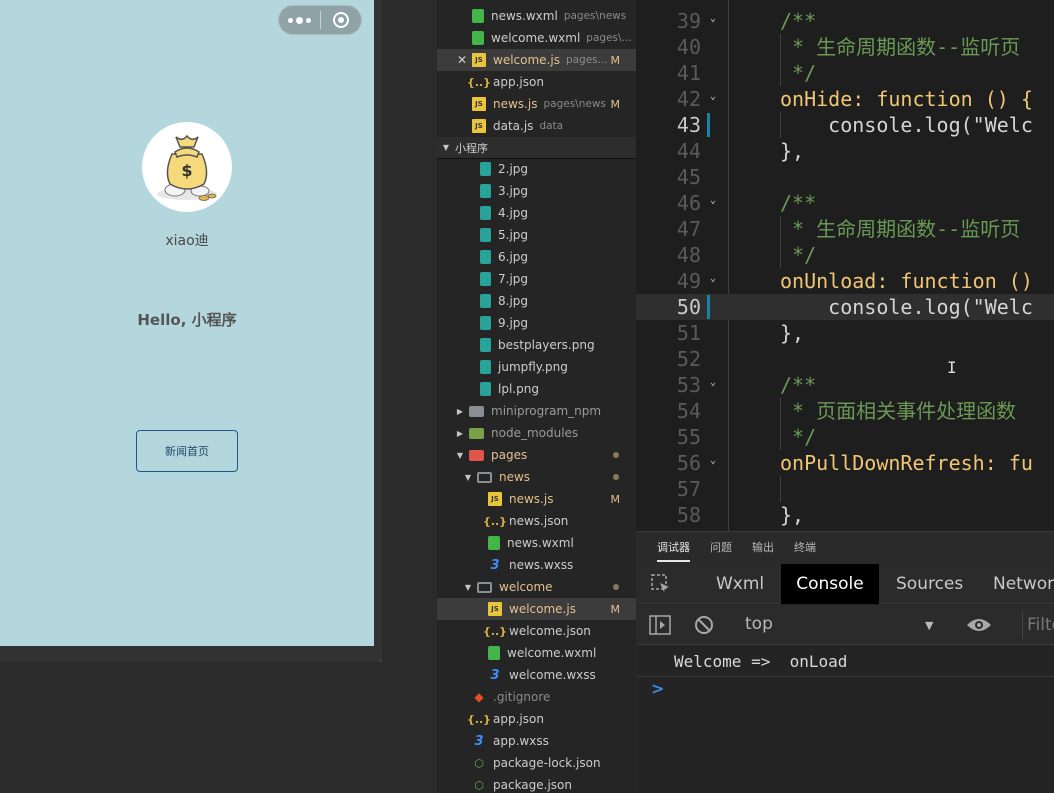  What do you see at coordinates (536, 148) in the screenshot?
I see `project-section-header: ▼ 小程序` at bounding box center [536, 148].